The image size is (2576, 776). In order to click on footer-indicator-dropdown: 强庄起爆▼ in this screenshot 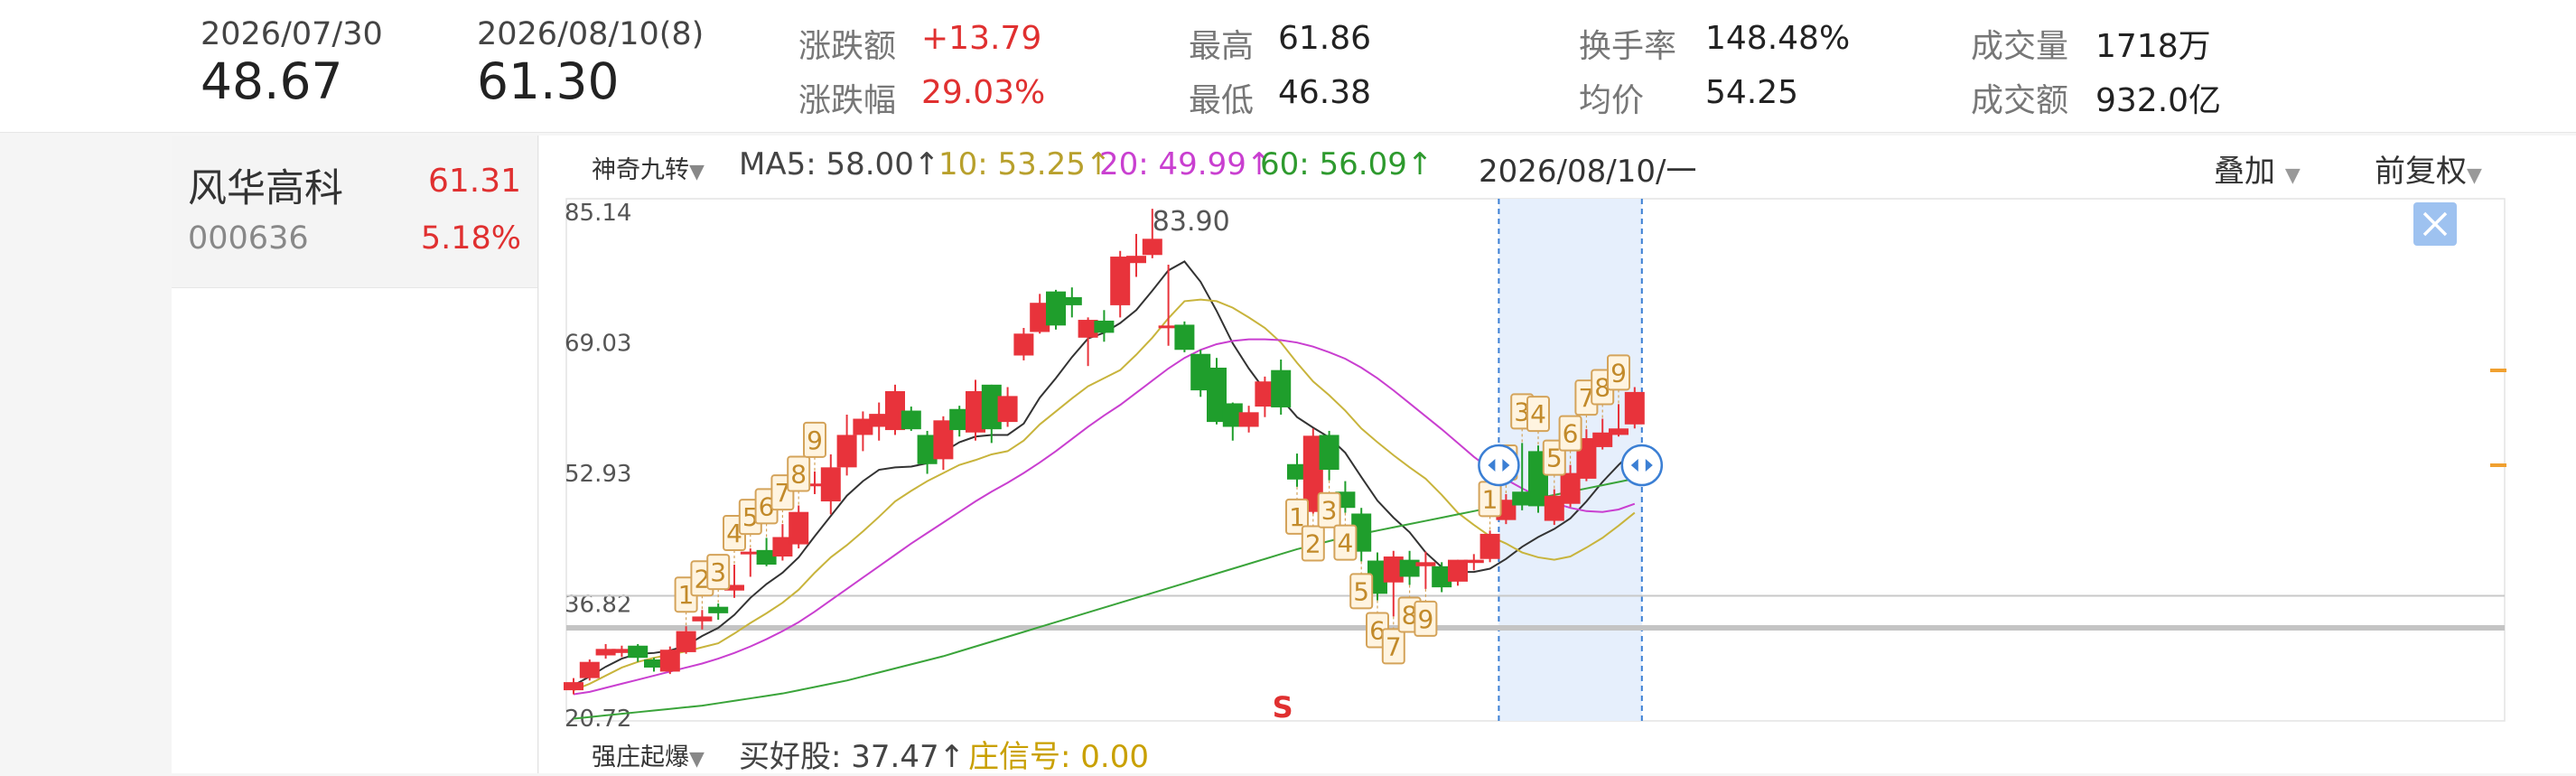, I will do `click(648, 754)`.